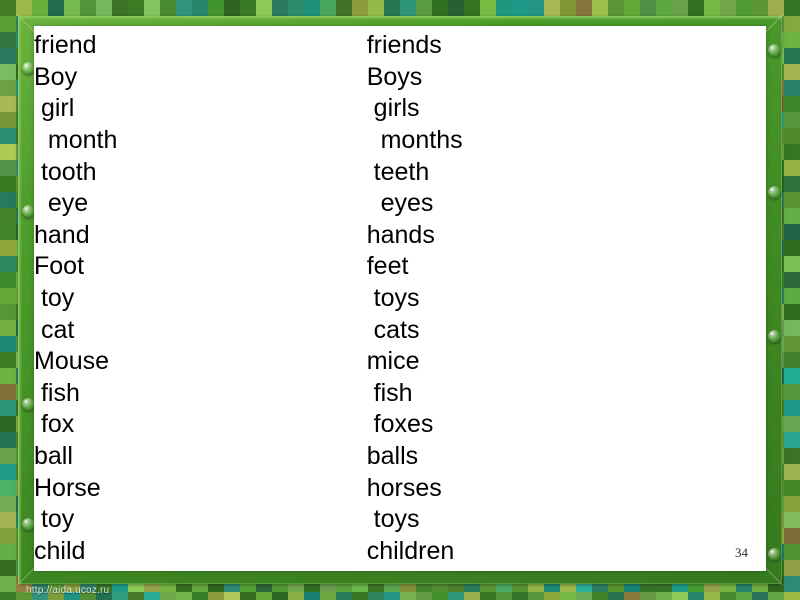 This screenshot has width=800, height=600. What do you see at coordinates (54, 298) in the screenshot?
I see `singular-word: toy` at bounding box center [54, 298].